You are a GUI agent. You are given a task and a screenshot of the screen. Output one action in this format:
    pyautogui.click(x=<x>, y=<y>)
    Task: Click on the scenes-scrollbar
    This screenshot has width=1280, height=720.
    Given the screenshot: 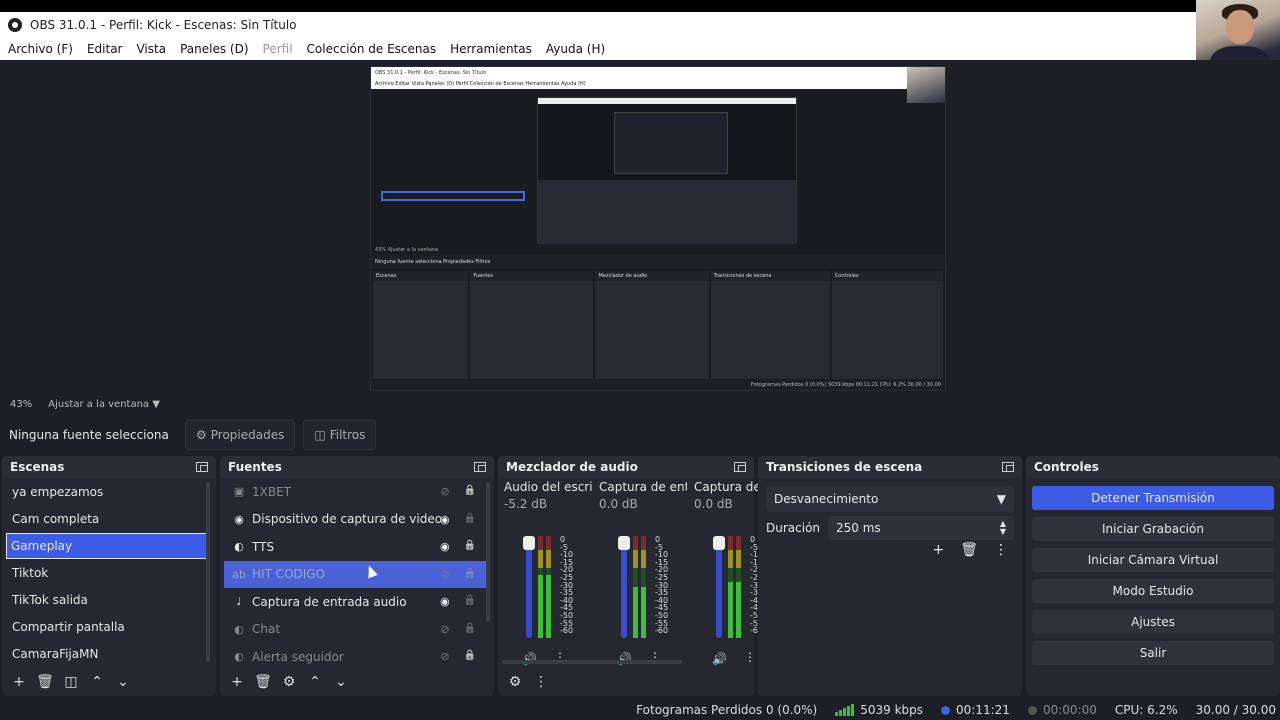 What is the action you would take?
    pyautogui.click(x=208, y=572)
    